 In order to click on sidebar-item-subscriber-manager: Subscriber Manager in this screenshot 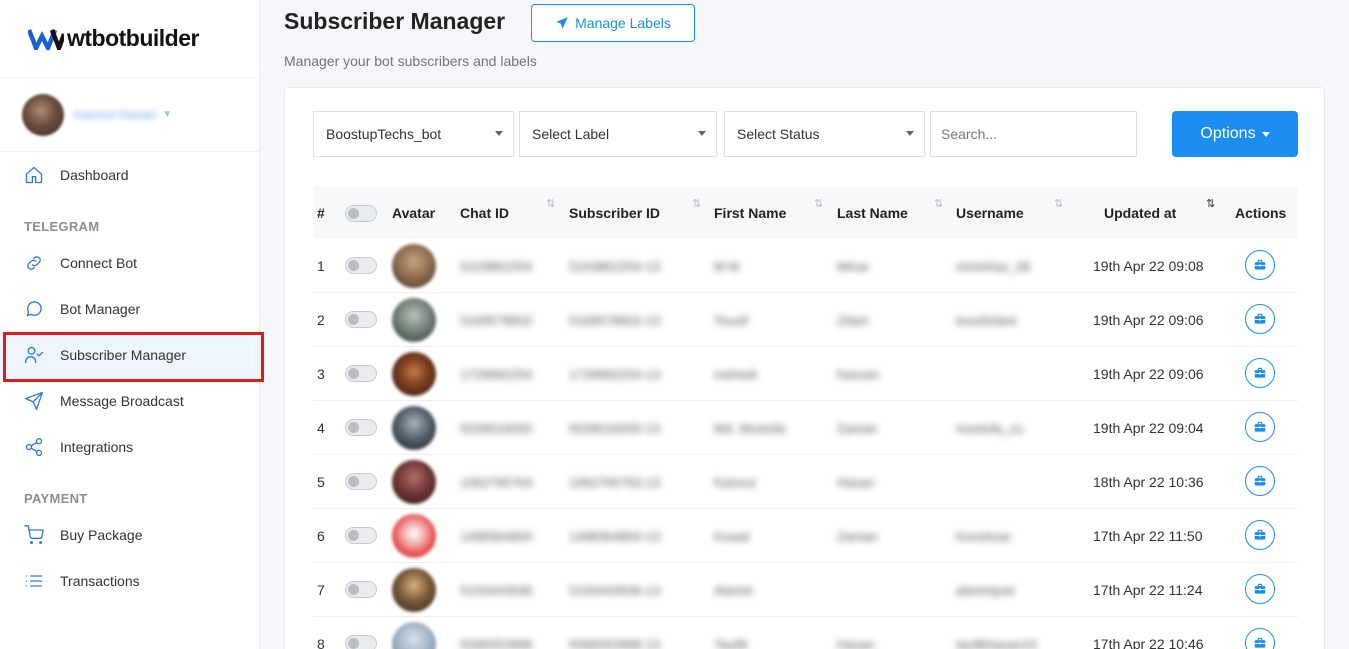, I will do `click(132, 357)`.